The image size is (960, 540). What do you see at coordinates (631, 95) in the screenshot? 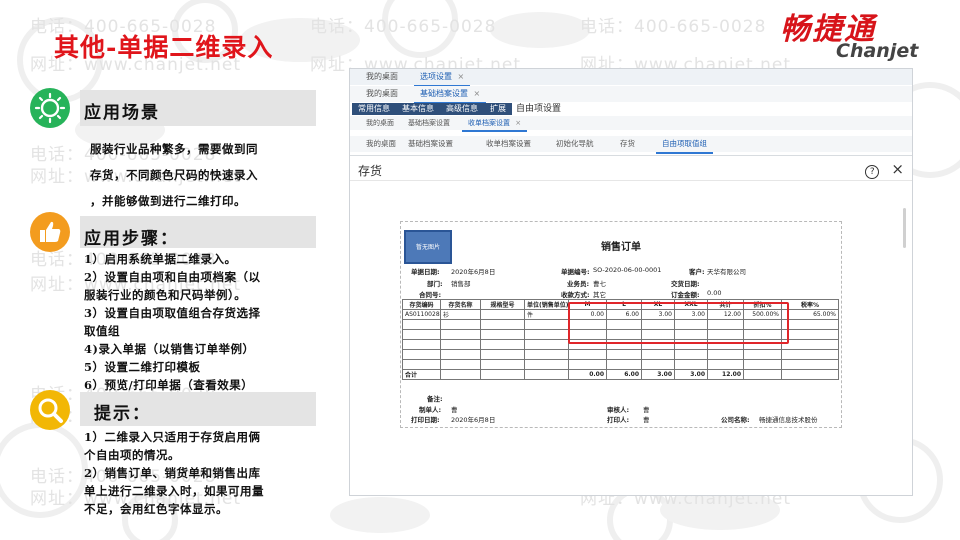
I see `tab-row-2: 我的桌面 基础档案设置 ×` at bounding box center [631, 95].